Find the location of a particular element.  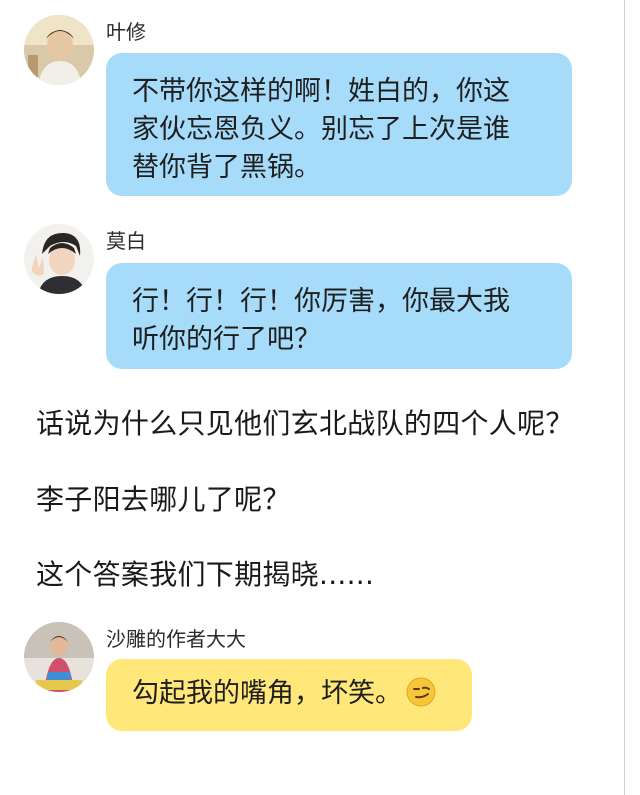

message-line: 替你背了黑锅。 is located at coordinates (226, 167).